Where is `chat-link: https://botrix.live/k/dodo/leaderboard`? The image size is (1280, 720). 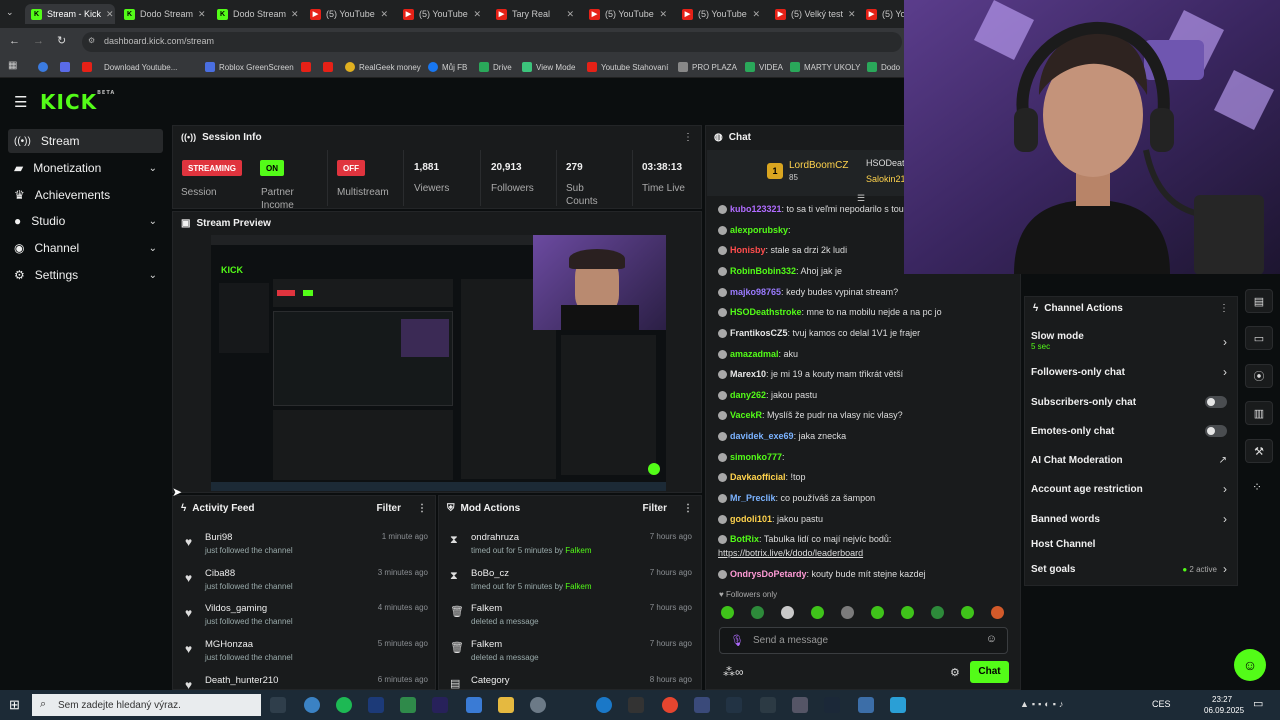 chat-link: https://botrix.live/k/dodo/leaderboard is located at coordinates (790, 553).